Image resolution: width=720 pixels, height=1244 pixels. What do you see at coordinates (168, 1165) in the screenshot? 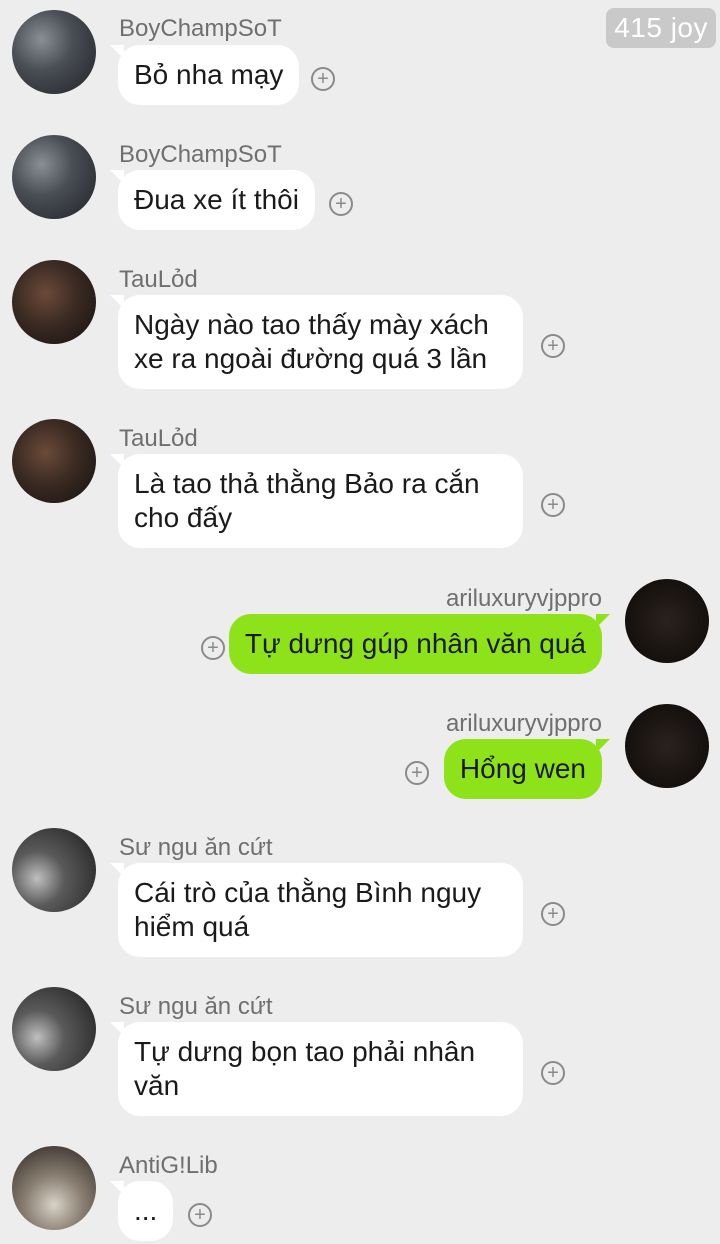
I see `sender-name: AntiG!Lib` at bounding box center [168, 1165].